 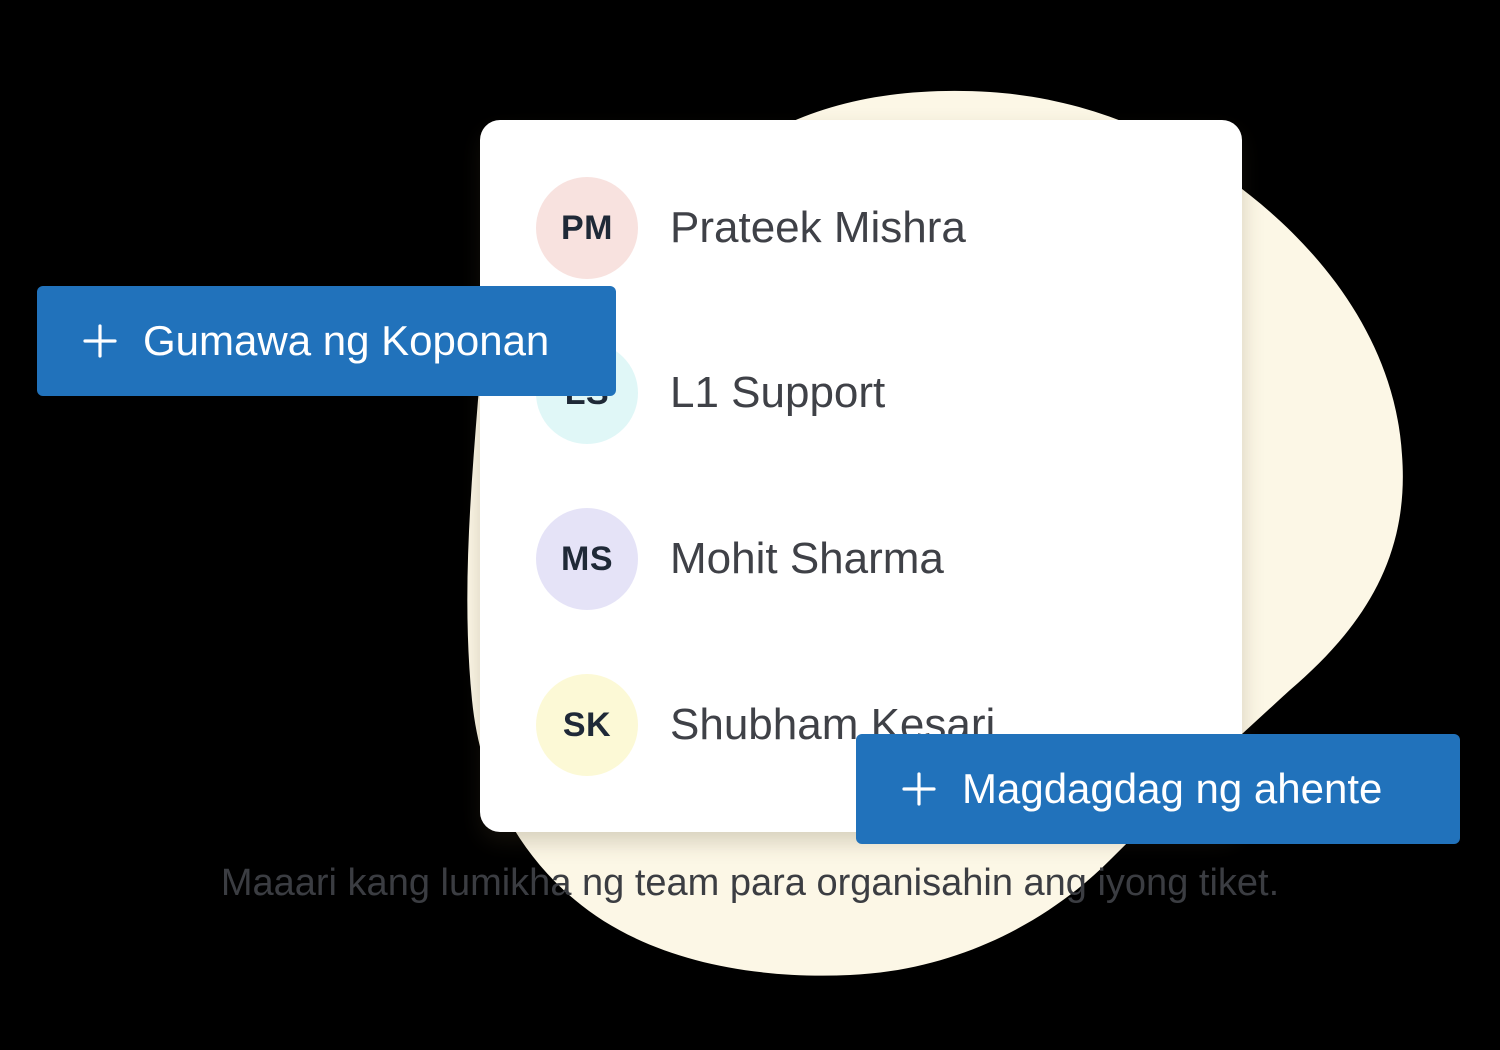 I want to click on list-item: MS Mohit Sharma, so click(x=740, y=559).